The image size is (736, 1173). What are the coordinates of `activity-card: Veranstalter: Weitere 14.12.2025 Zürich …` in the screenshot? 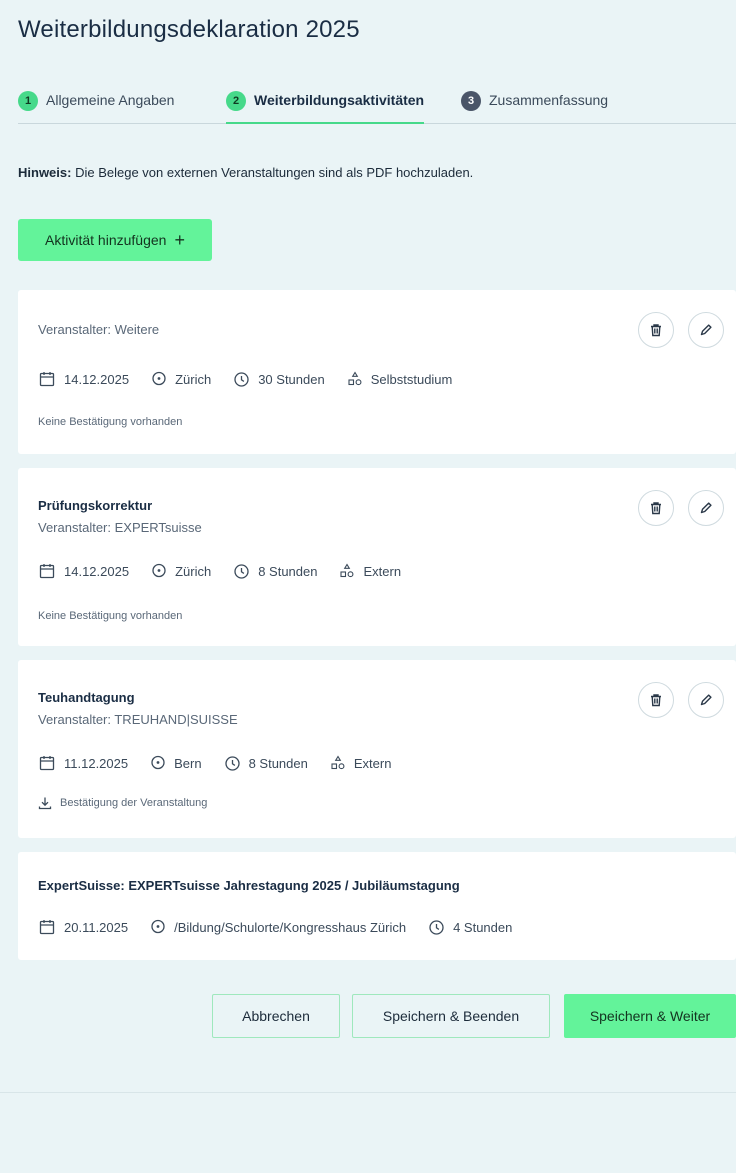 It's located at (377, 372).